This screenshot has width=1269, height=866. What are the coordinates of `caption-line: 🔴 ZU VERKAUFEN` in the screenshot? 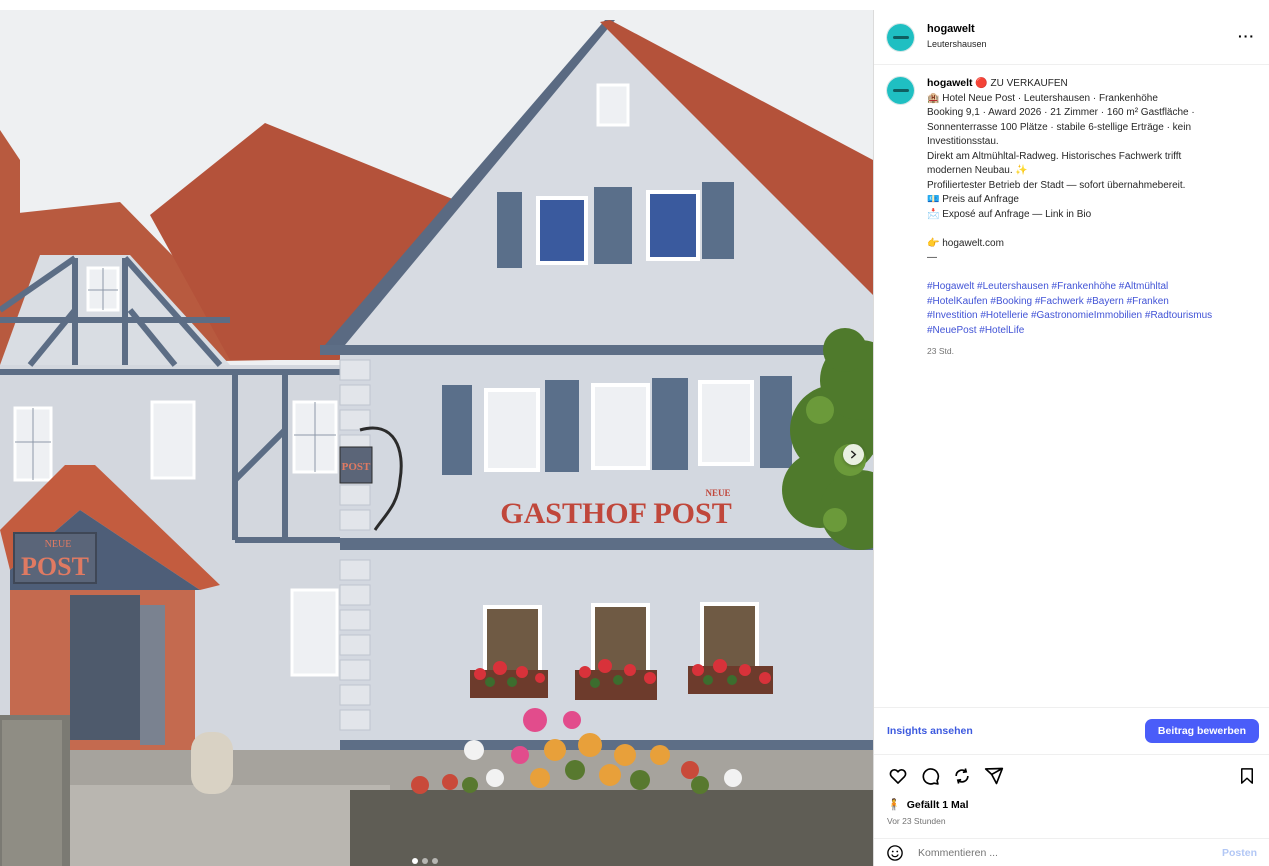 It's located at (1021, 83).